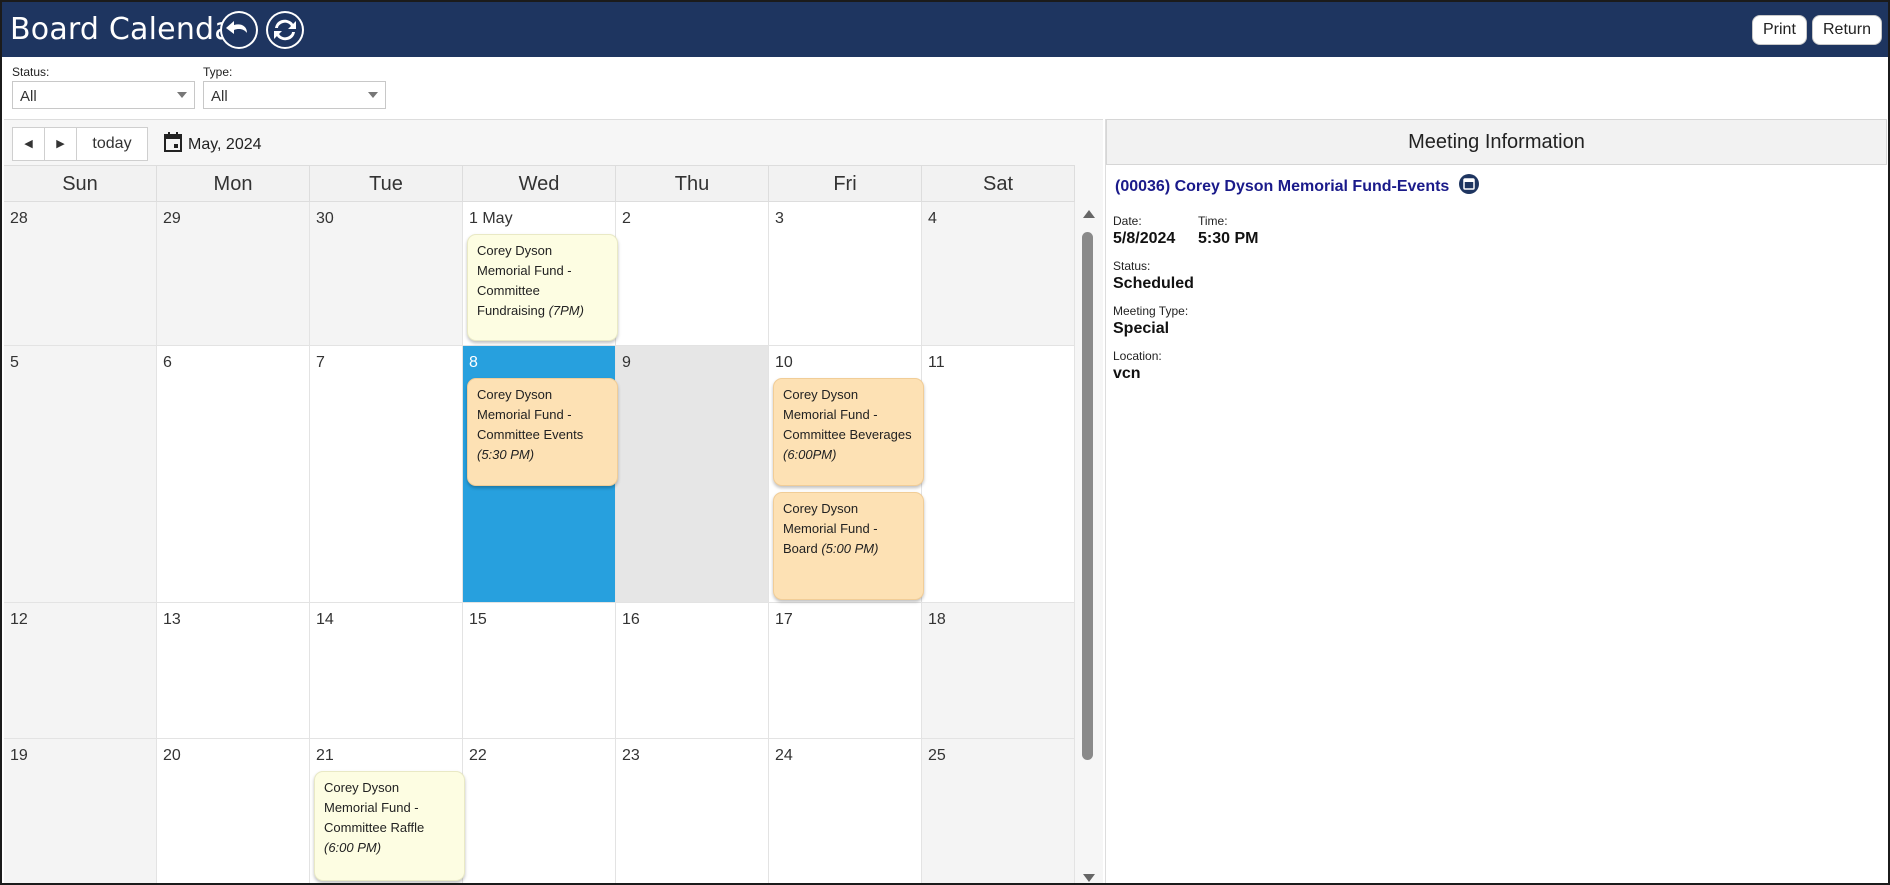 The height and width of the screenshot is (885, 1890). Describe the element at coordinates (19, 755) in the screenshot. I see `day-number: 19` at that location.